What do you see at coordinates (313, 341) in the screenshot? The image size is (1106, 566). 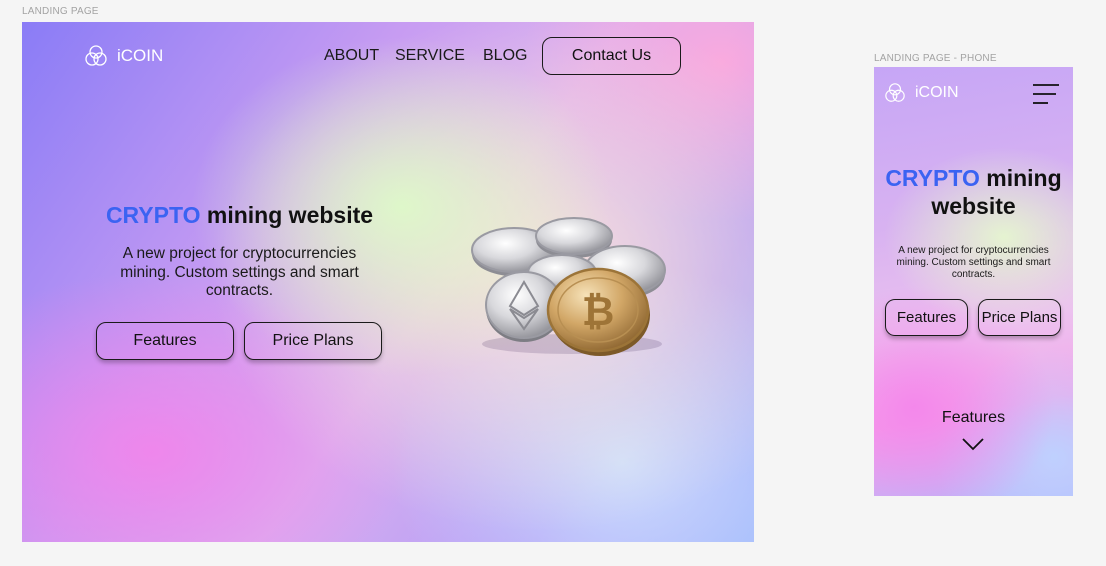 I see `price-plans-button: Price Plans` at bounding box center [313, 341].